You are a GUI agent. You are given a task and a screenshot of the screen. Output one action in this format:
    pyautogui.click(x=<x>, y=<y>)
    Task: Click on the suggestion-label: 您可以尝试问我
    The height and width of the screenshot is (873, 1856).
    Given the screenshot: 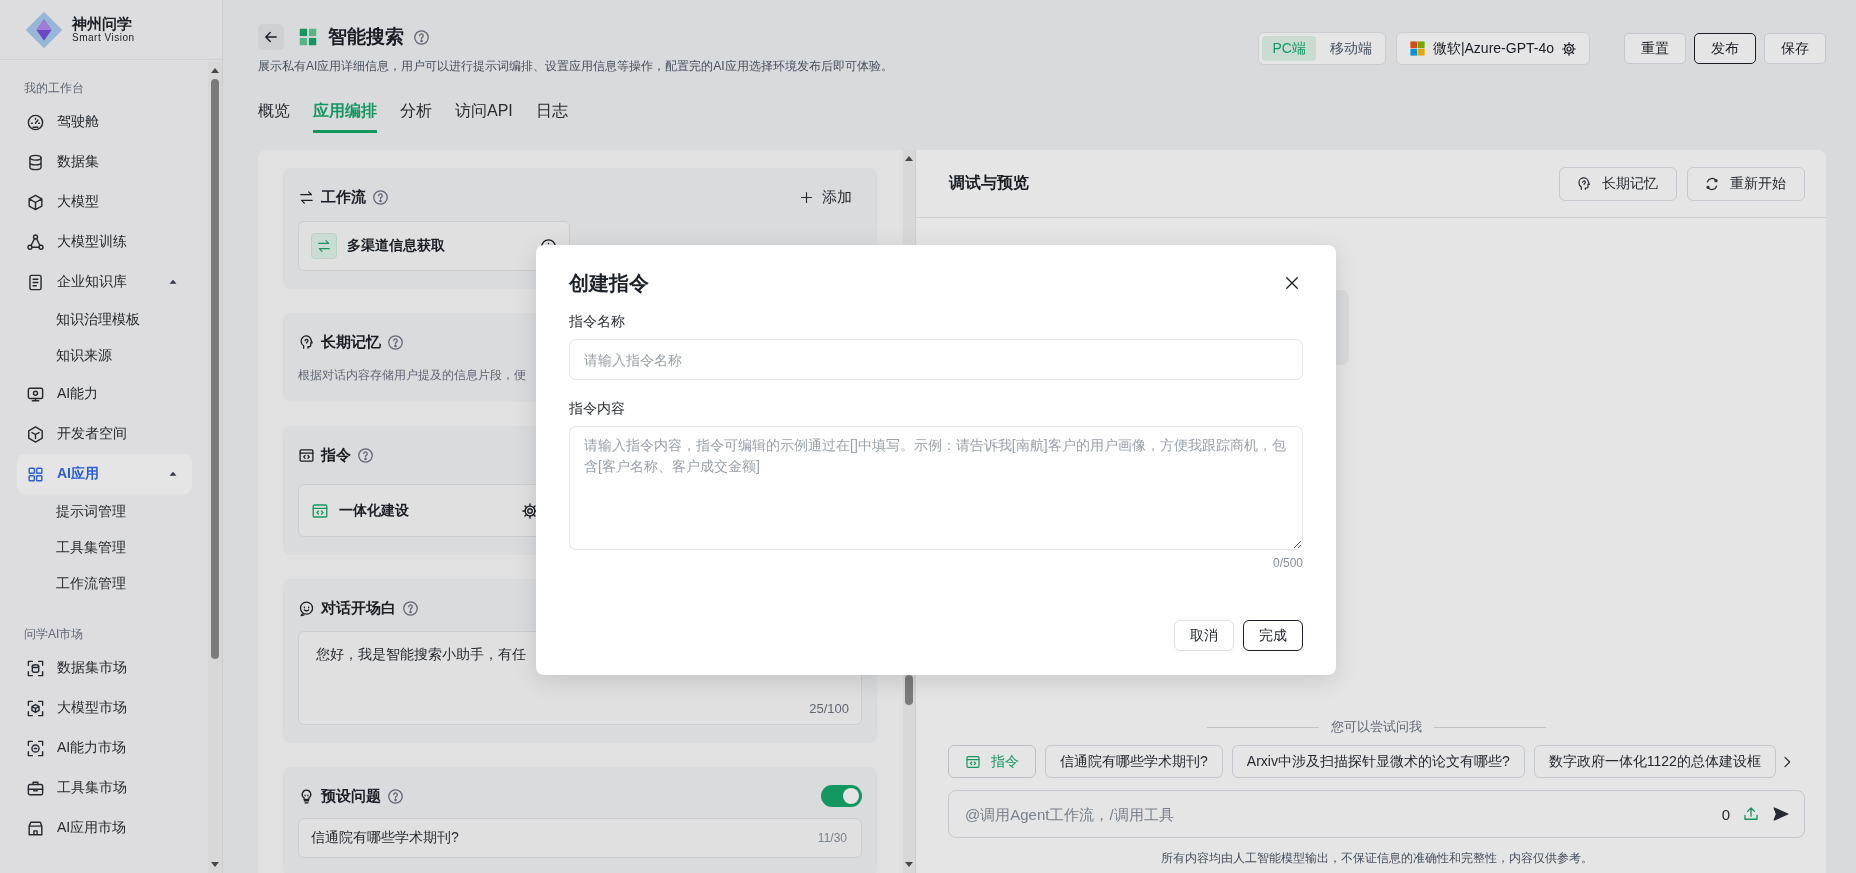 What is the action you would take?
    pyautogui.click(x=1376, y=727)
    